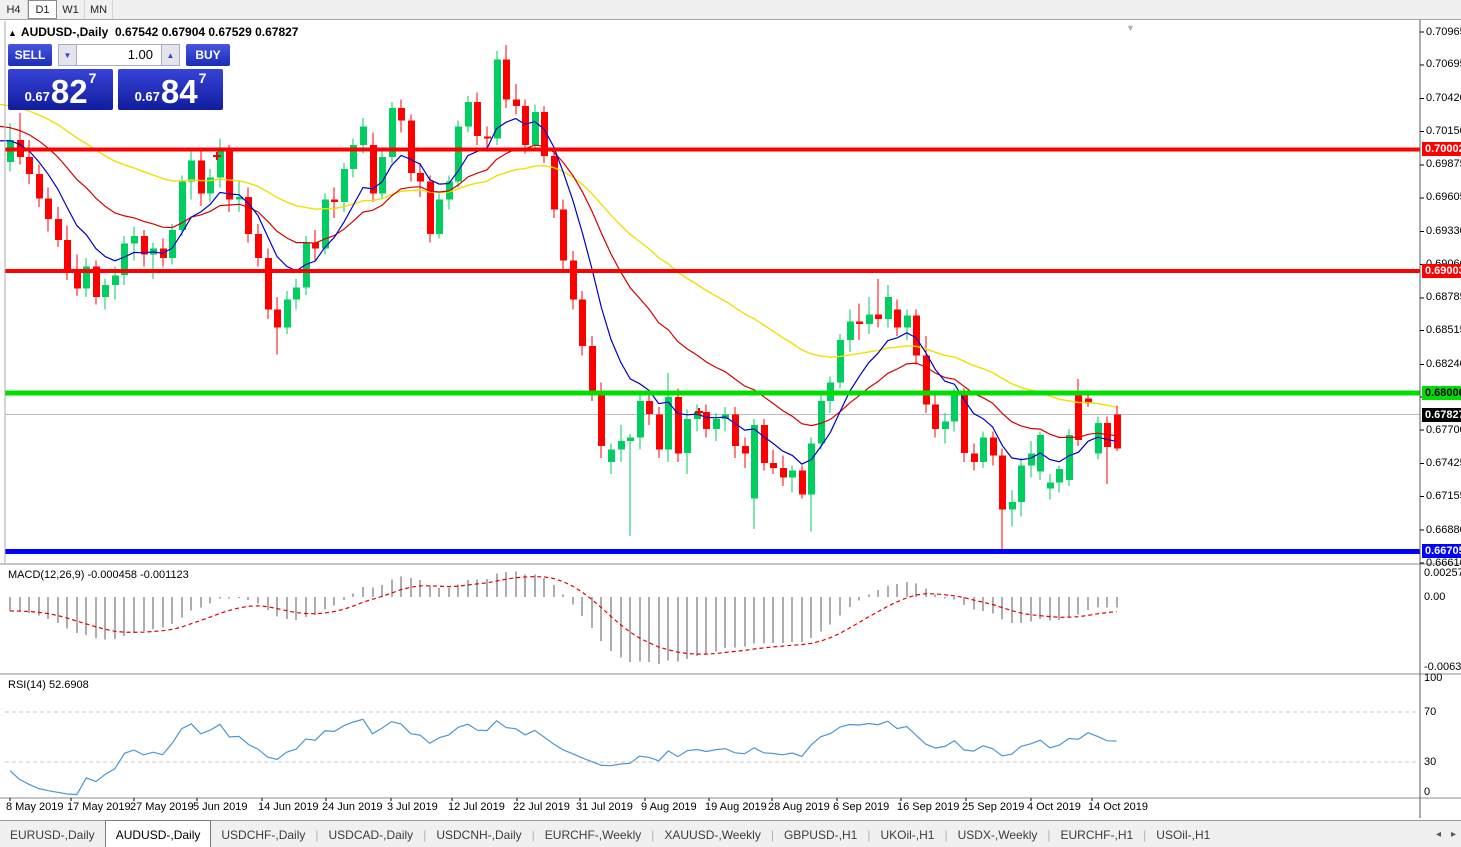 Image resolution: width=1461 pixels, height=847 pixels. Describe the element at coordinates (736, 807) in the screenshot. I see `date-axis-label: 19 Aug 2019` at that location.